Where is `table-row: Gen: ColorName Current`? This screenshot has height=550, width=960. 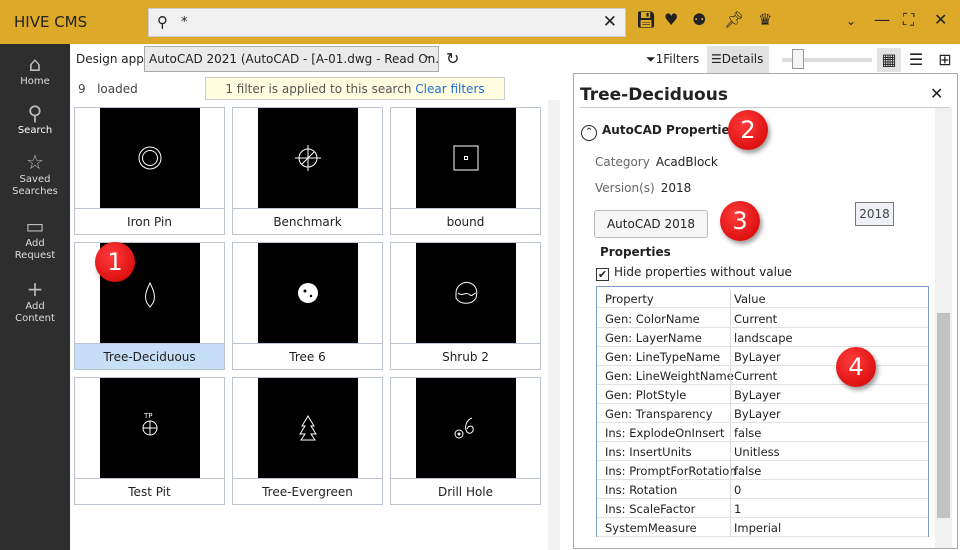 table-row: Gen: ColorName Current is located at coordinates (762, 318).